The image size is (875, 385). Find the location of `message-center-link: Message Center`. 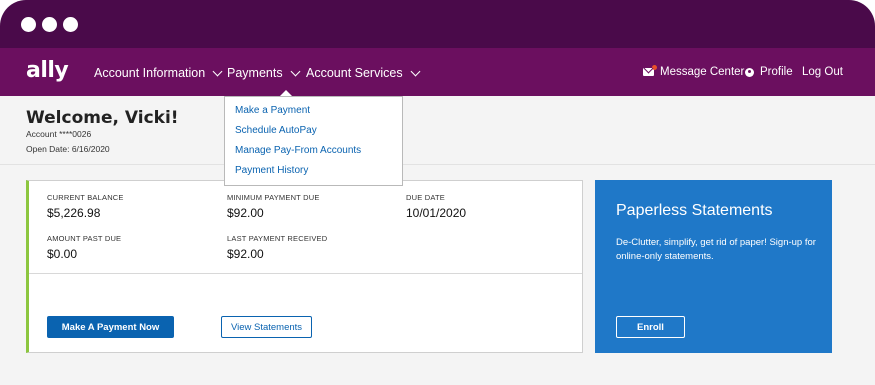

message-center-link: Message Center is located at coordinates (694, 71).